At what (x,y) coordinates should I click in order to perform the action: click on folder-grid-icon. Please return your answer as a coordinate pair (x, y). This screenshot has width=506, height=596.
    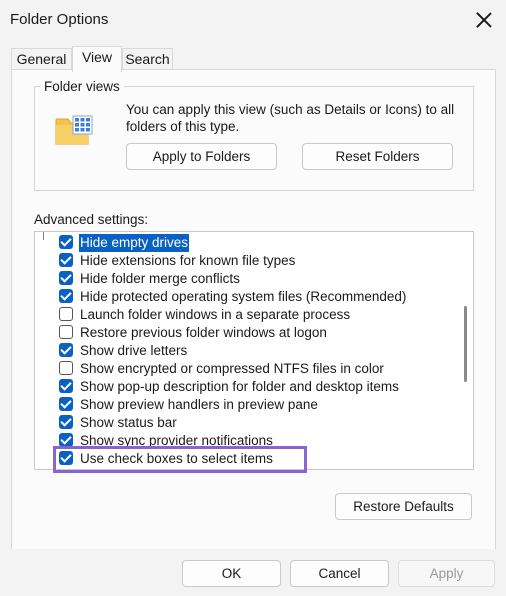
    Looking at the image, I should click on (74, 130).